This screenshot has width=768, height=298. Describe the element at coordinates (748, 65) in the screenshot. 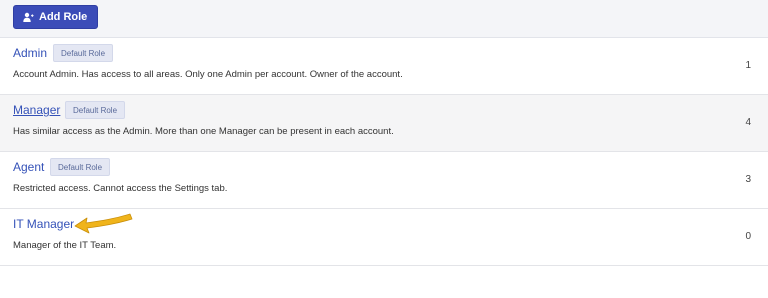

I see `role-user-count: 1` at that location.